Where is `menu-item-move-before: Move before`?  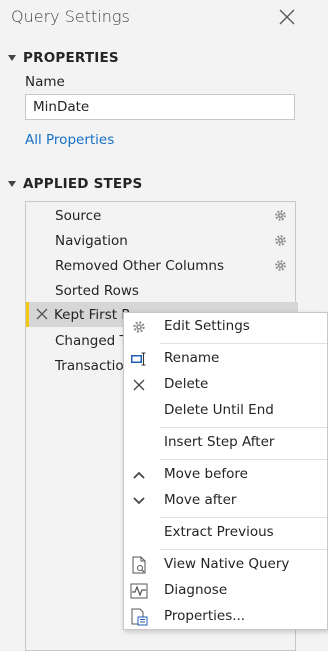 menu-item-move-before: Move before is located at coordinates (225, 475).